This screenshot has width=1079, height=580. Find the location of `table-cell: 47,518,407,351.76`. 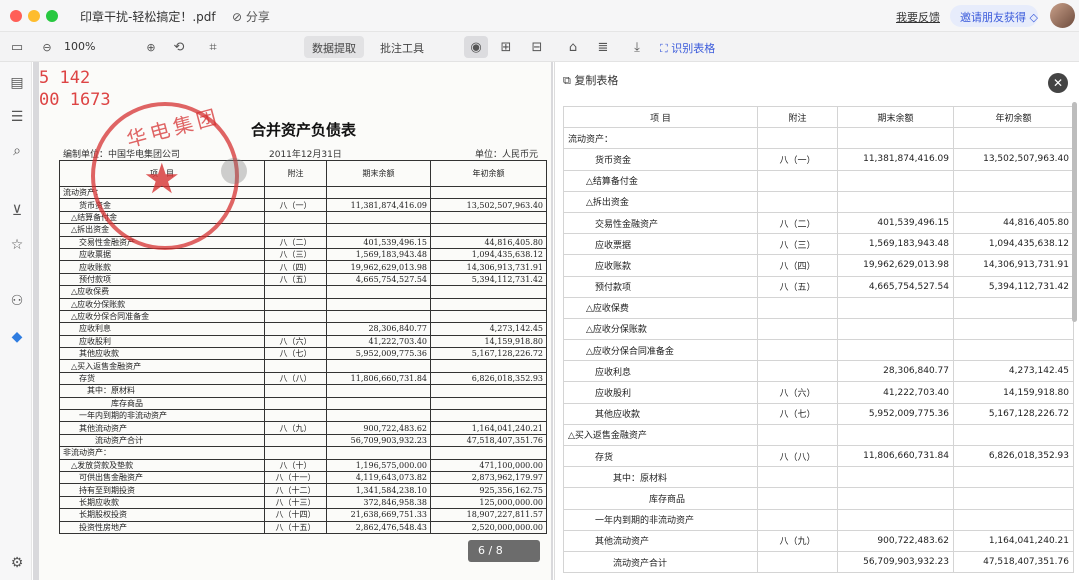

table-cell: 47,518,407,351.76 is located at coordinates (1013, 562).